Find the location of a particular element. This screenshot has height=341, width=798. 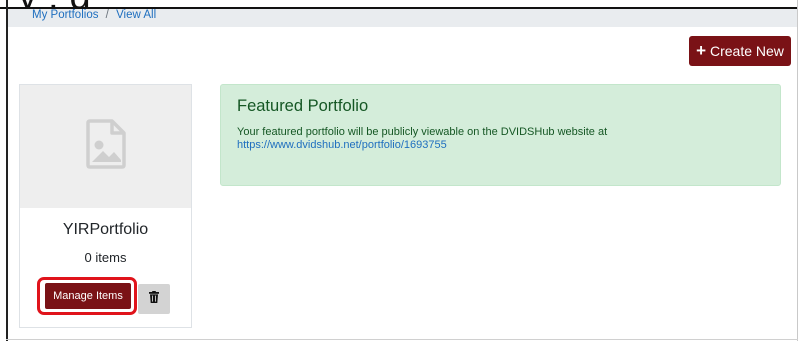

featured-portfolio-heading: Featured Portfolio is located at coordinates (303, 106).